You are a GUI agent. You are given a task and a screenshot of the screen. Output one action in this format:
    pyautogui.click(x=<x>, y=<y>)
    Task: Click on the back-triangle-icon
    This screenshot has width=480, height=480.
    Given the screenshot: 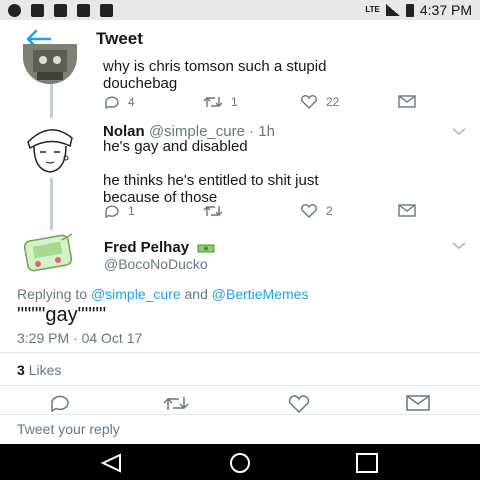 What is the action you would take?
    pyautogui.click(x=111, y=463)
    